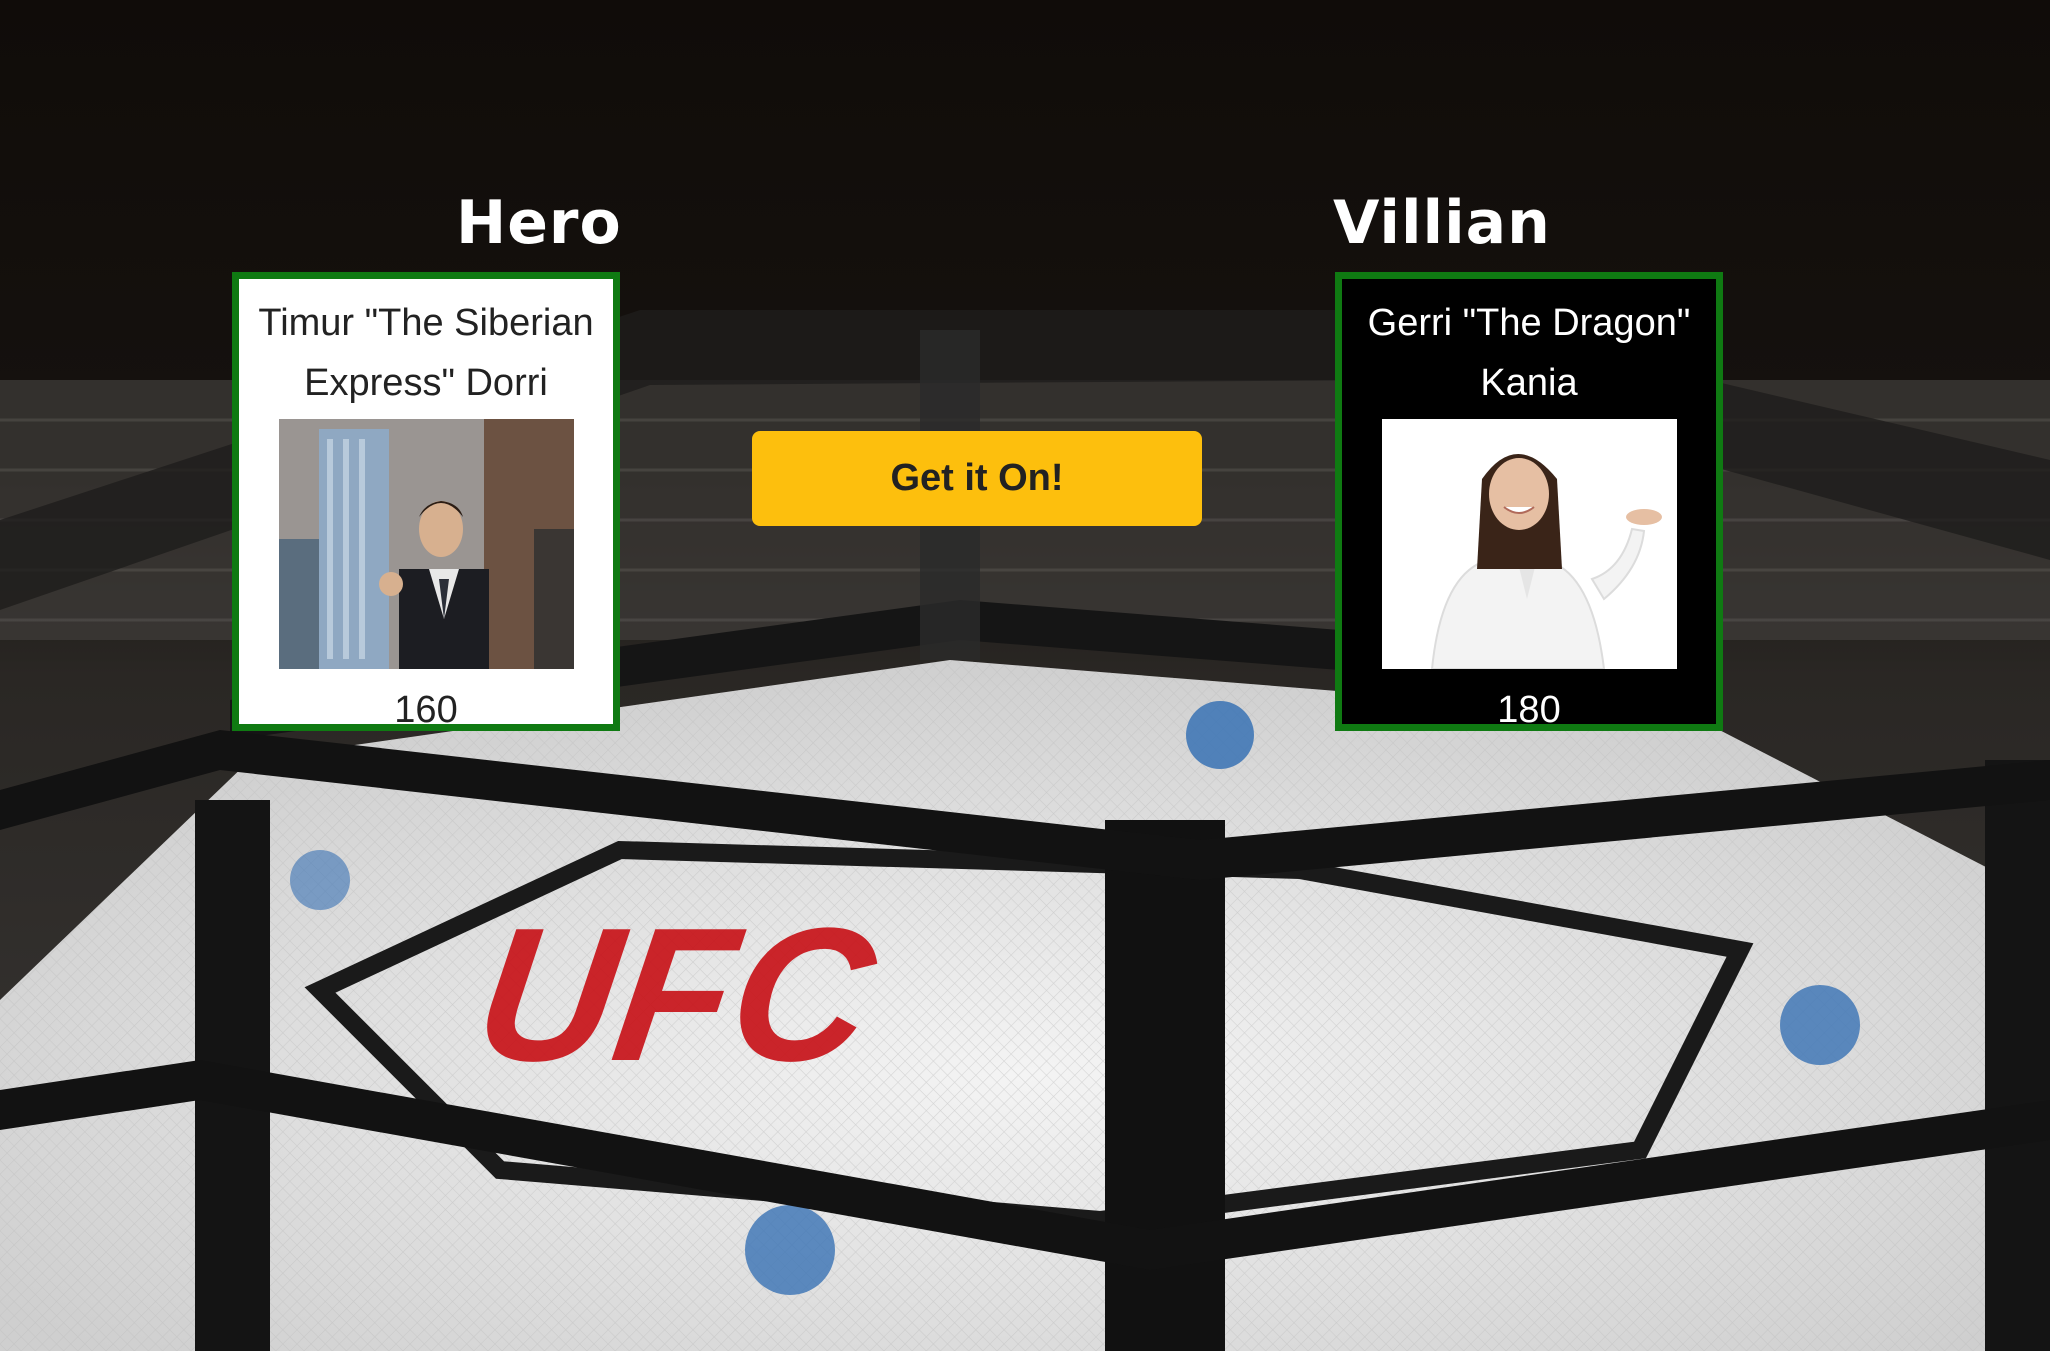 The height and width of the screenshot is (1351, 2050). I want to click on hero-score: 160, so click(426, 710).